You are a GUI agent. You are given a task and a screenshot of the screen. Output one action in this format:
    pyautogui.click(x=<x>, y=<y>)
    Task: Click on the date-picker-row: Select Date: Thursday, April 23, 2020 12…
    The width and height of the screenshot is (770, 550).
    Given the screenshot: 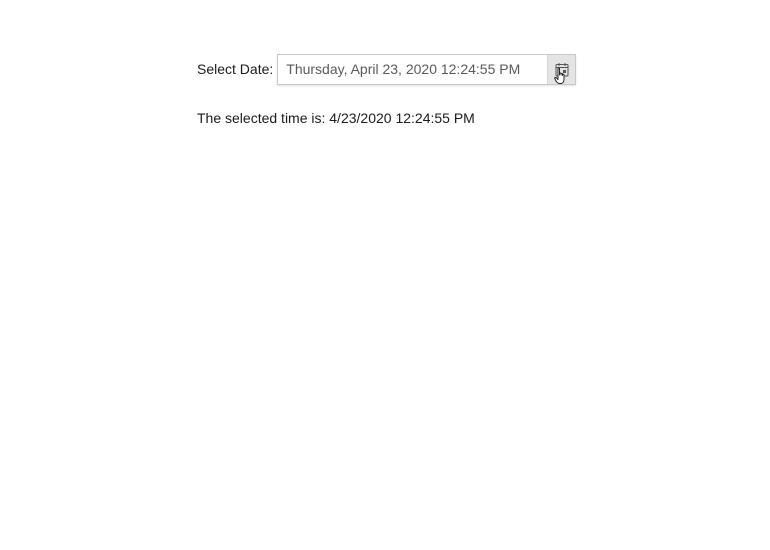 What is the action you would take?
    pyautogui.click(x=387, y=69)
    